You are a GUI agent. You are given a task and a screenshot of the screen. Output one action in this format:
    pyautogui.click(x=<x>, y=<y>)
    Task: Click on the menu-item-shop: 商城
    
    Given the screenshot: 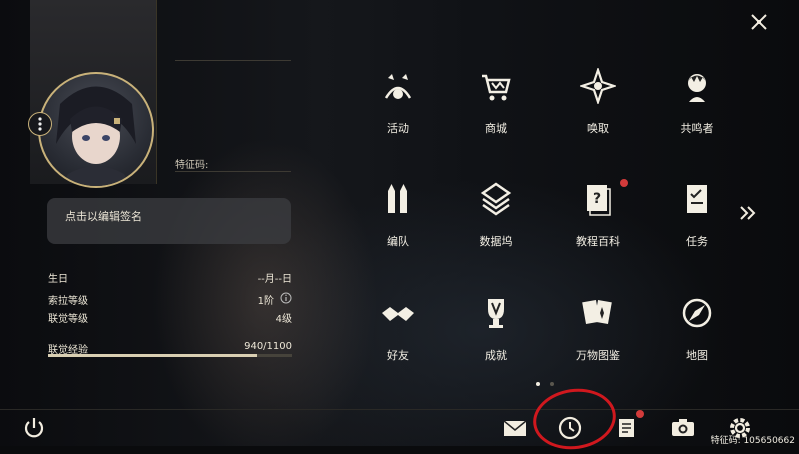 What is the action you would take?
    pyautogui.click(x=496, y=113)
    